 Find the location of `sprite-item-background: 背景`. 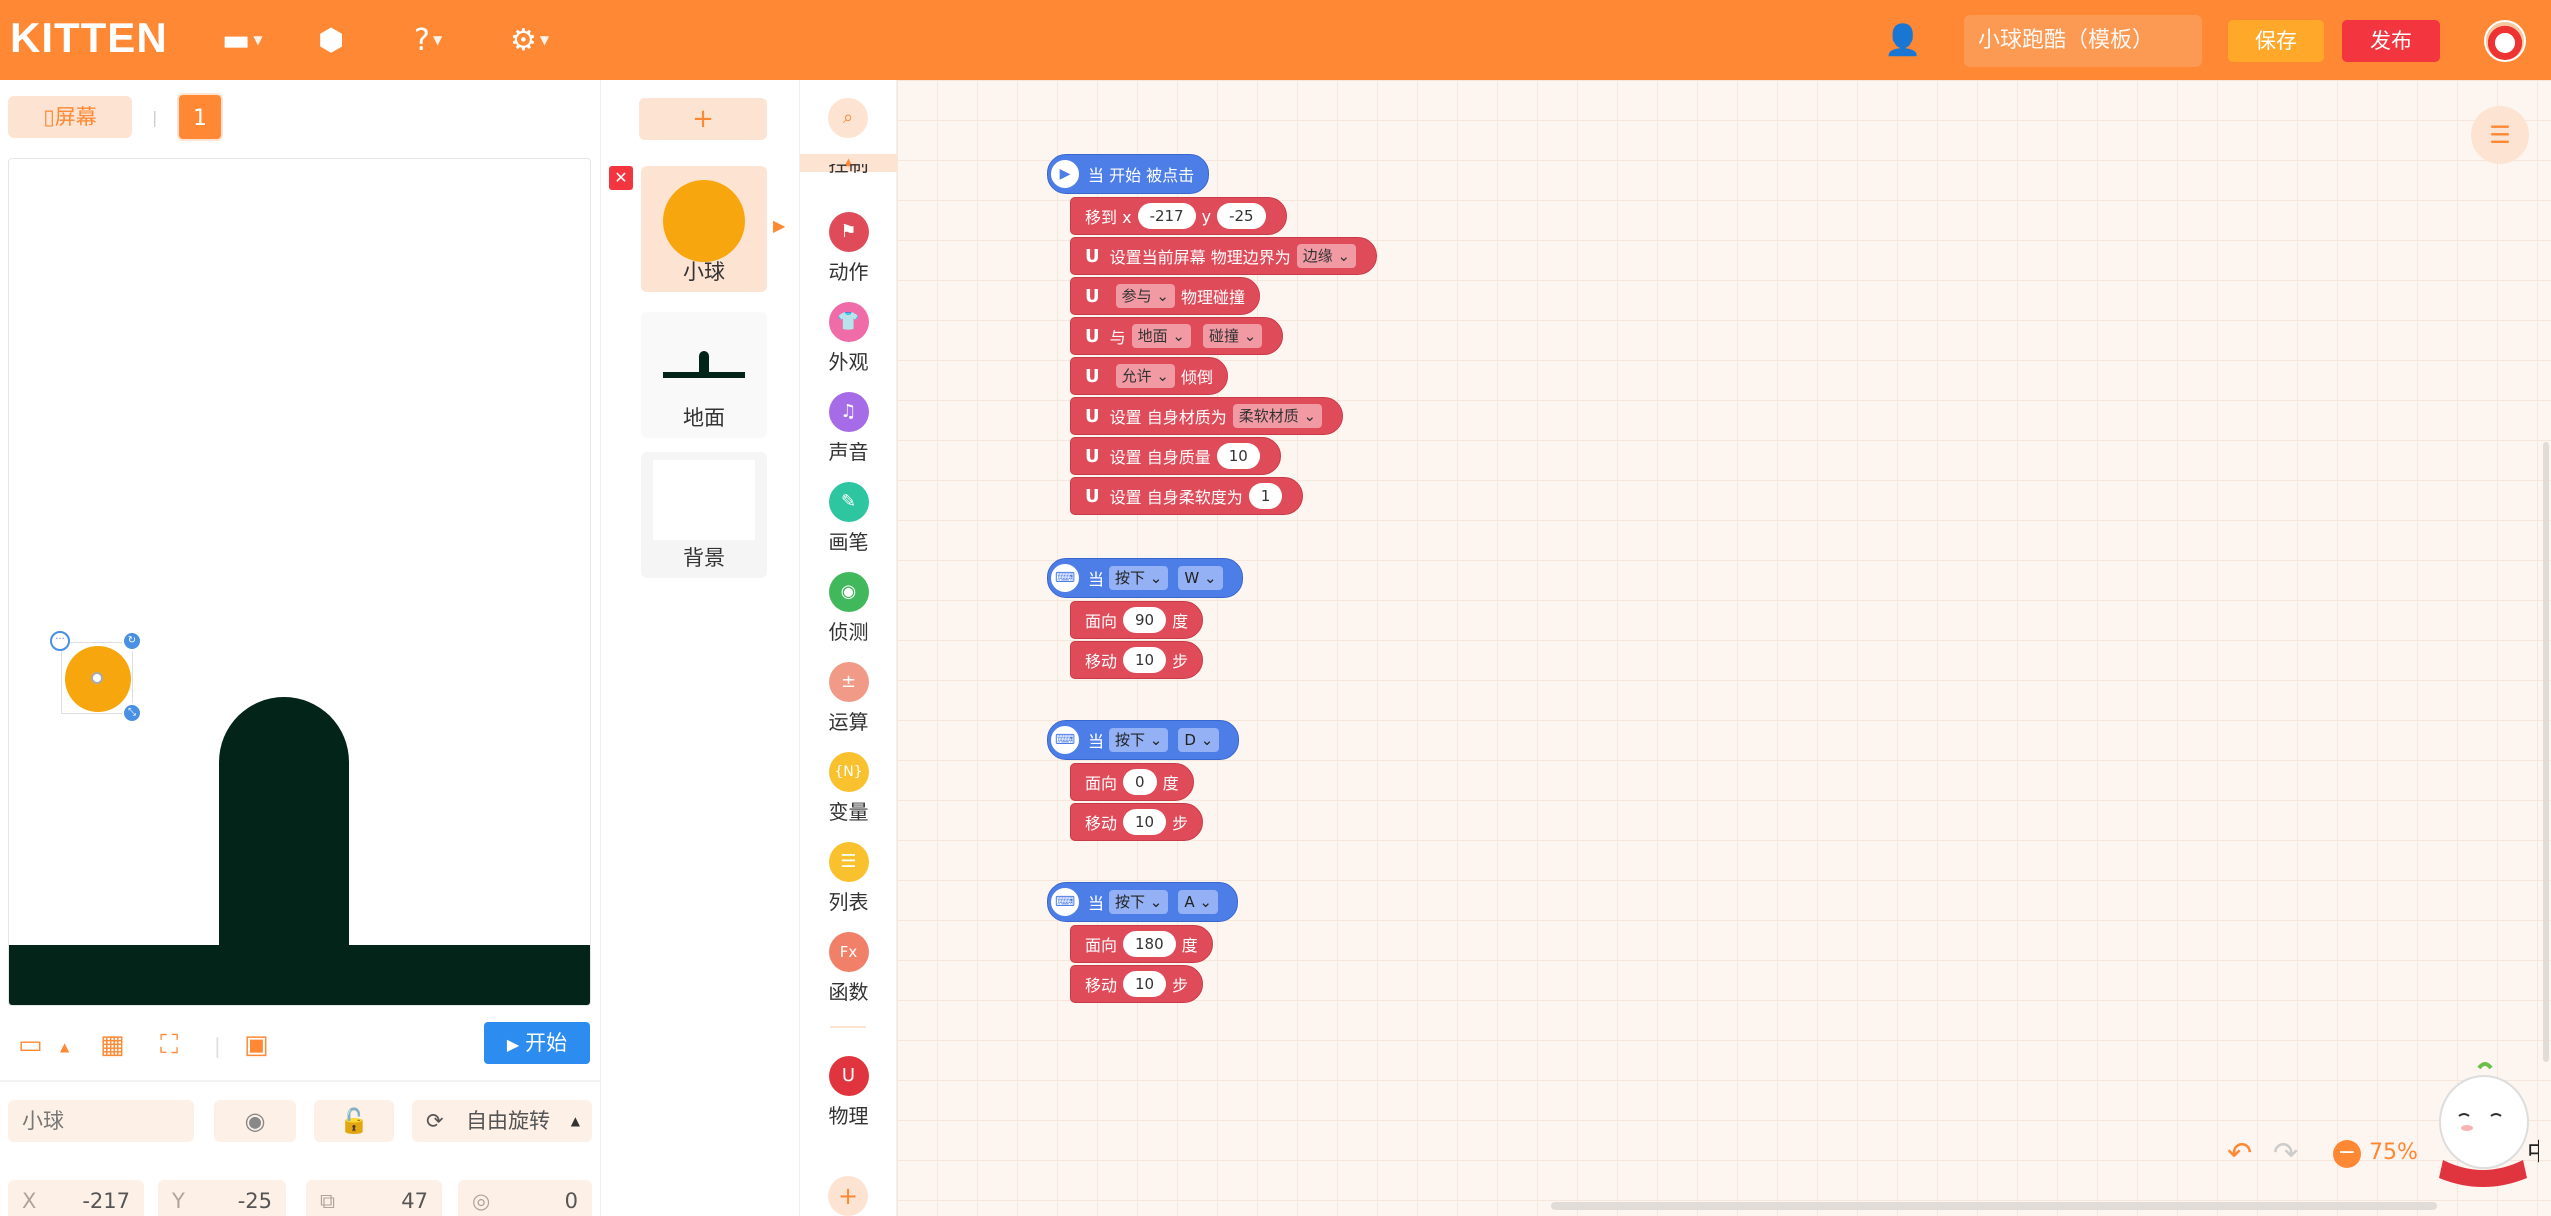

sprite-item-background: 背景 is located at coordinates (704, 515).